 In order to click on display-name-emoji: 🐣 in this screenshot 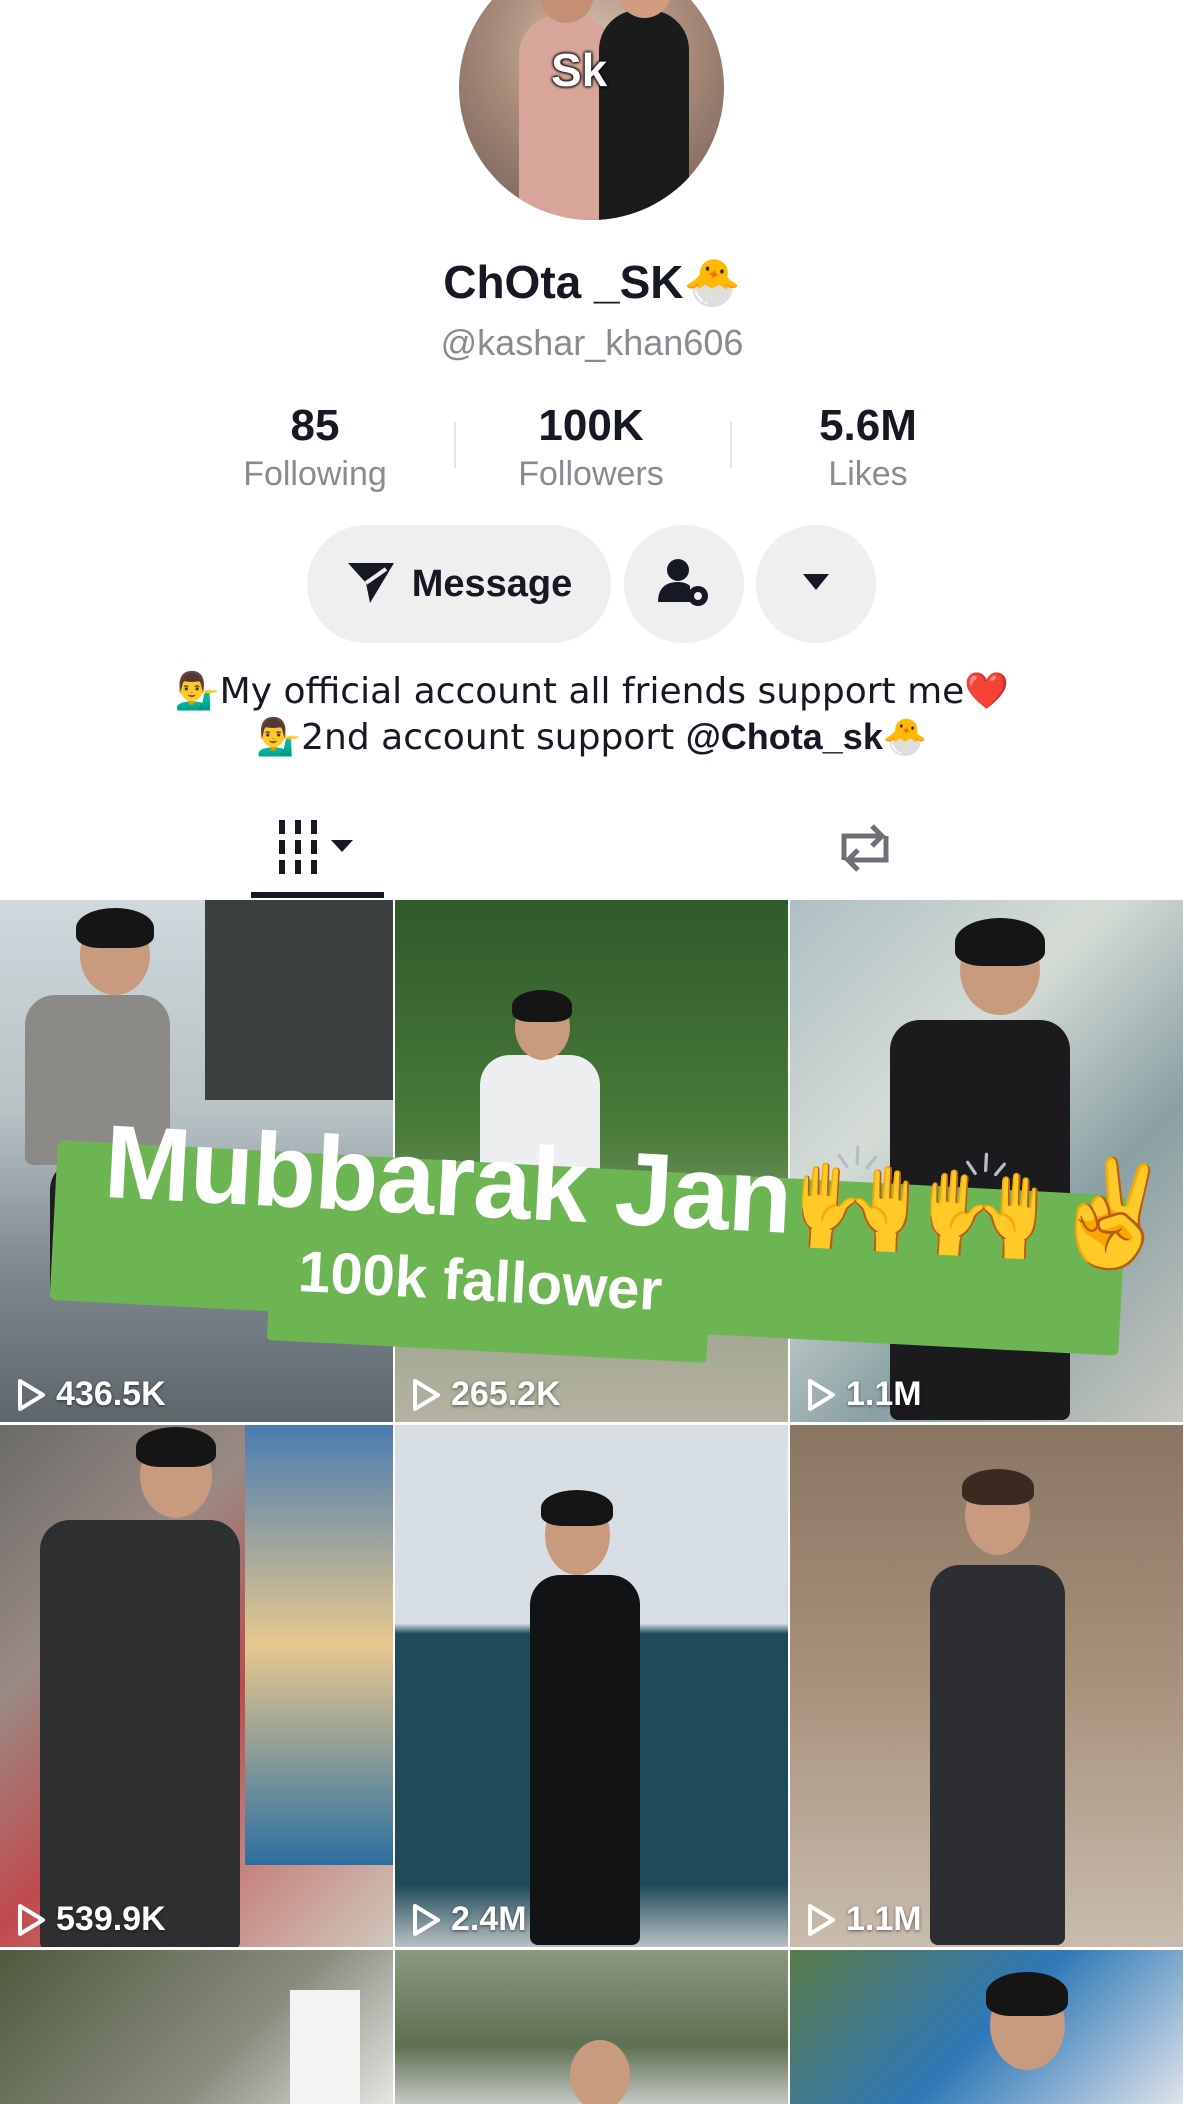, I will do `click(712, 282)`.